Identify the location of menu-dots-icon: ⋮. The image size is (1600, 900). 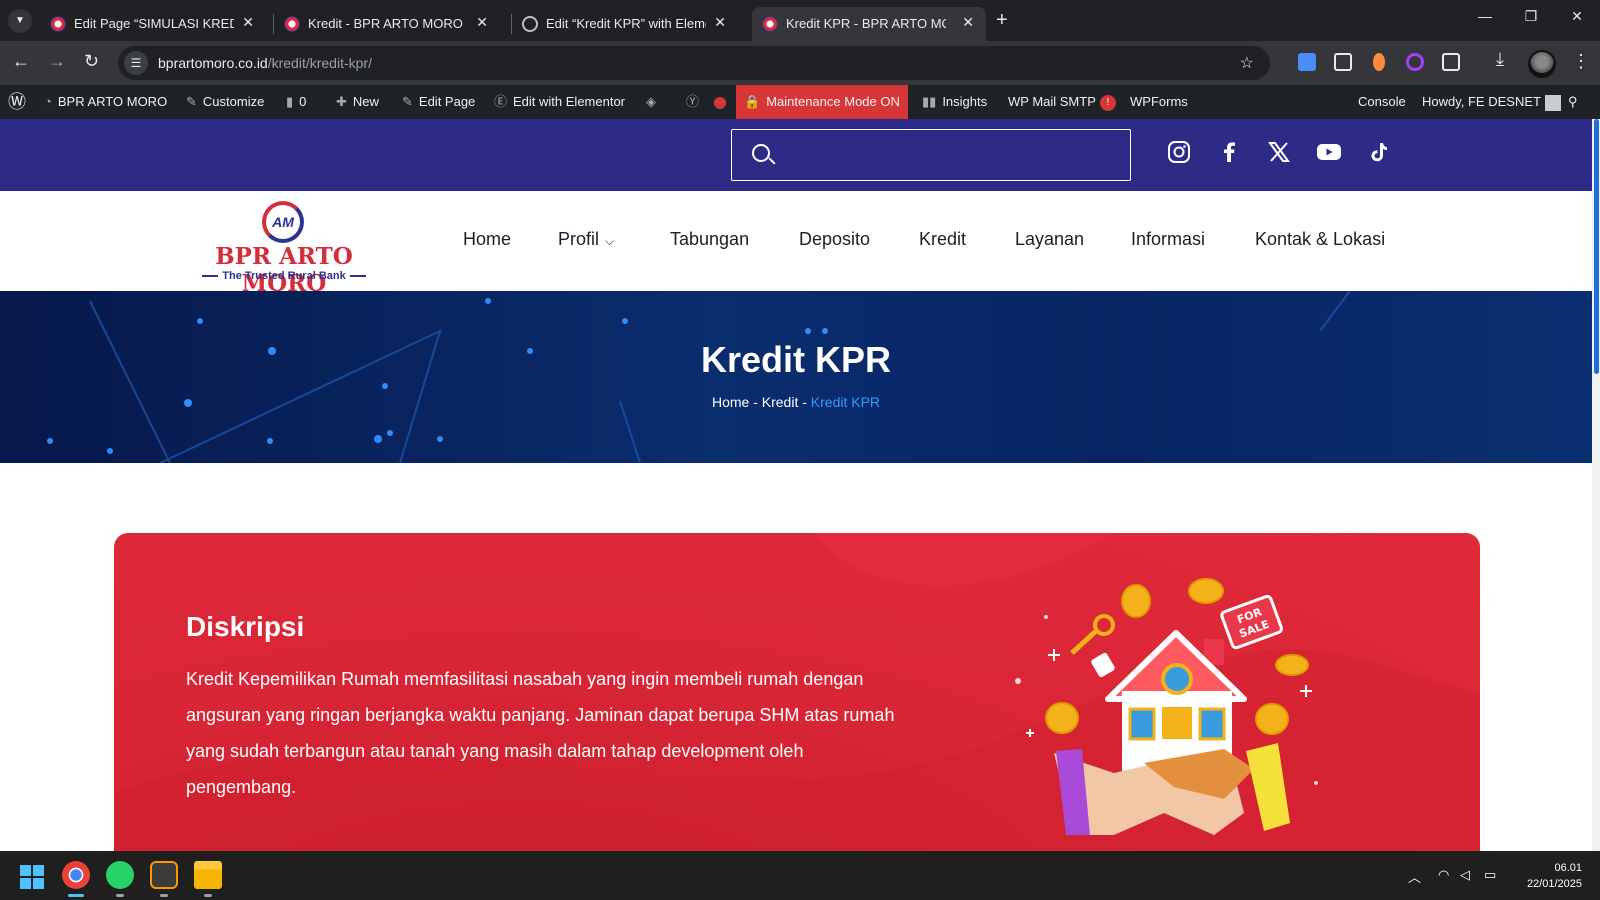
(1581, 61).